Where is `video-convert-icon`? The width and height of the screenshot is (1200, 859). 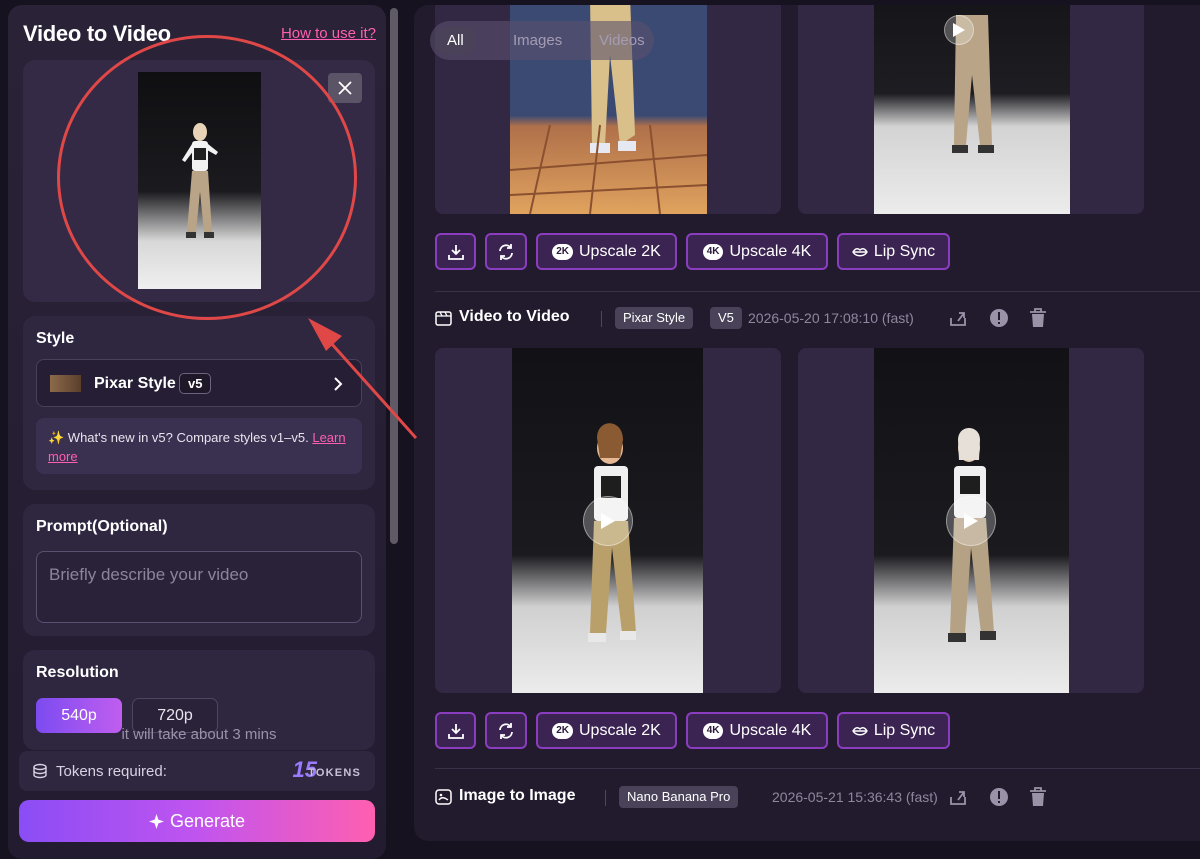 video-convert-icon is located at coordinates (443, 318).